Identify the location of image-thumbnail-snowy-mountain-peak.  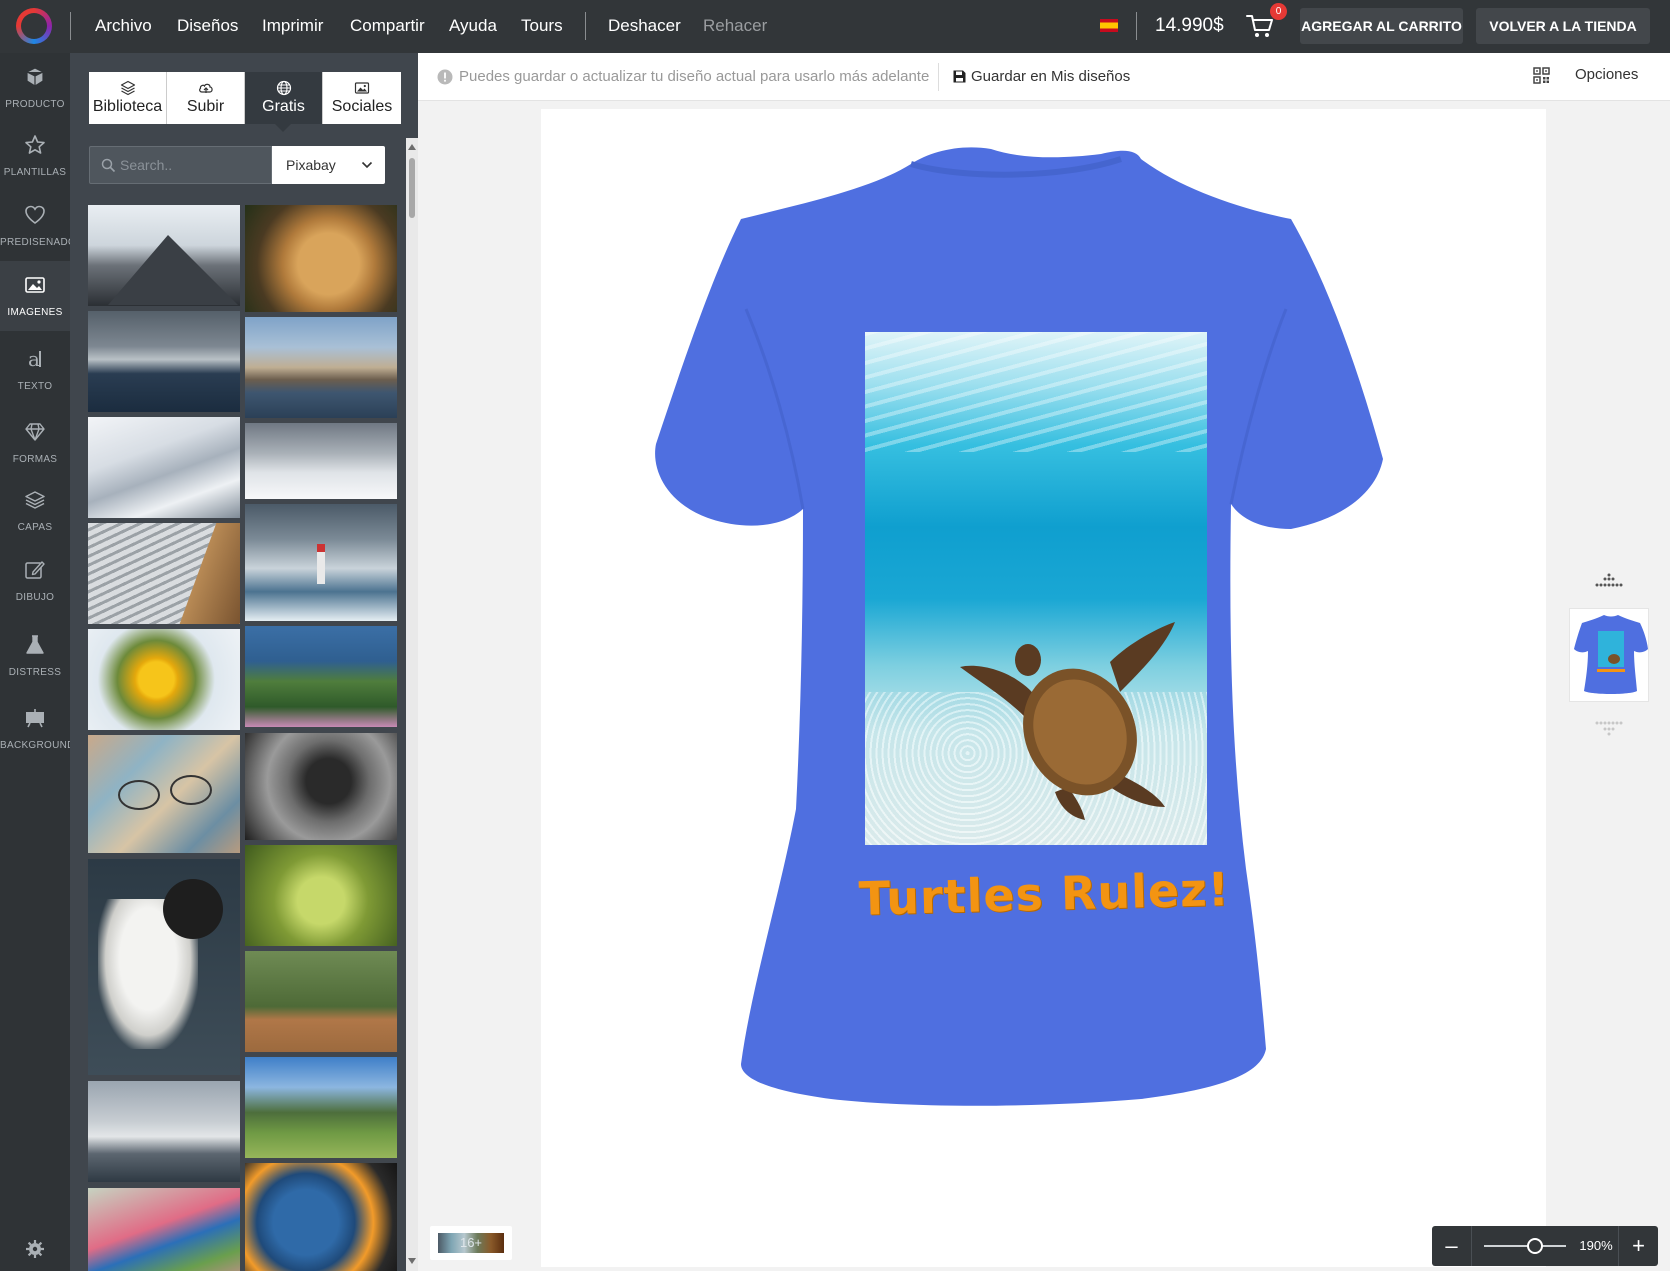
(164, 255).